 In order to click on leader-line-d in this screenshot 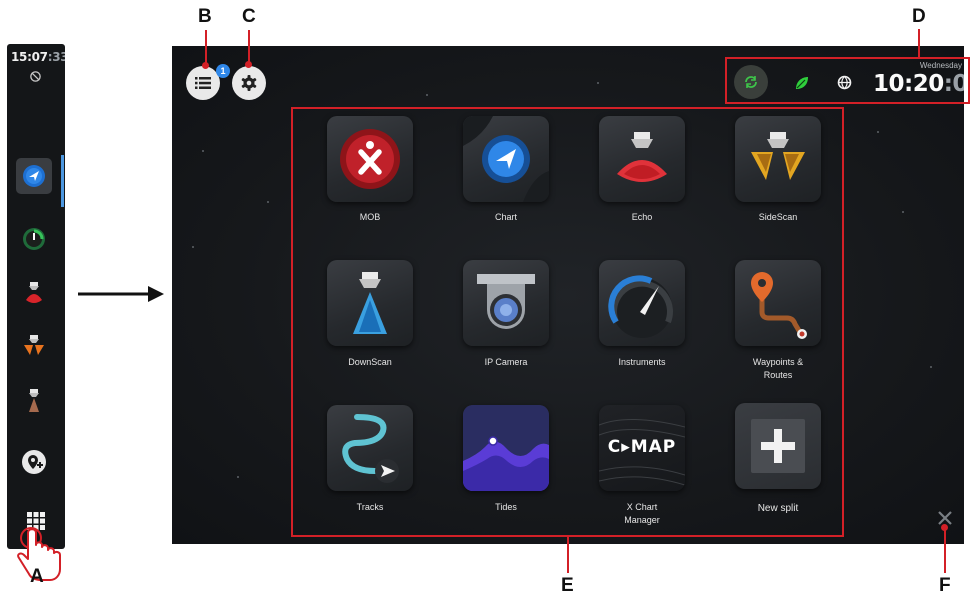, I will do `click(919, 43)`.